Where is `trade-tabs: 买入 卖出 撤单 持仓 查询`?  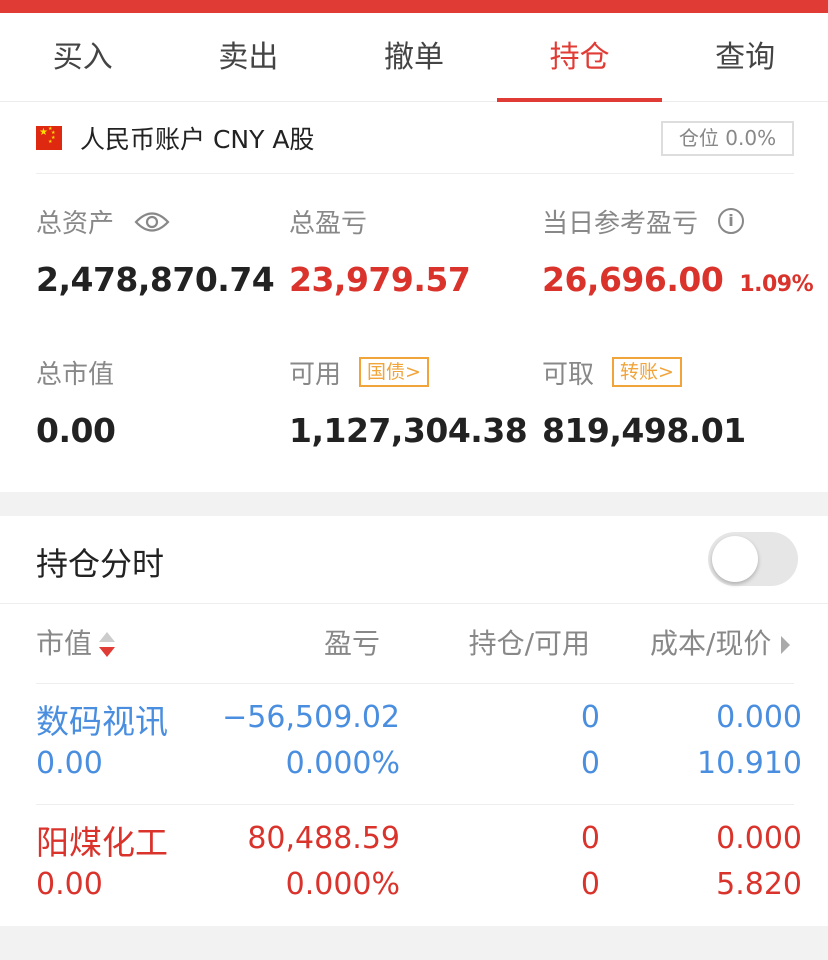 trade-tabs: 买入 卖出 撤单 持仓 查询 is located at coordinates (414, 57).